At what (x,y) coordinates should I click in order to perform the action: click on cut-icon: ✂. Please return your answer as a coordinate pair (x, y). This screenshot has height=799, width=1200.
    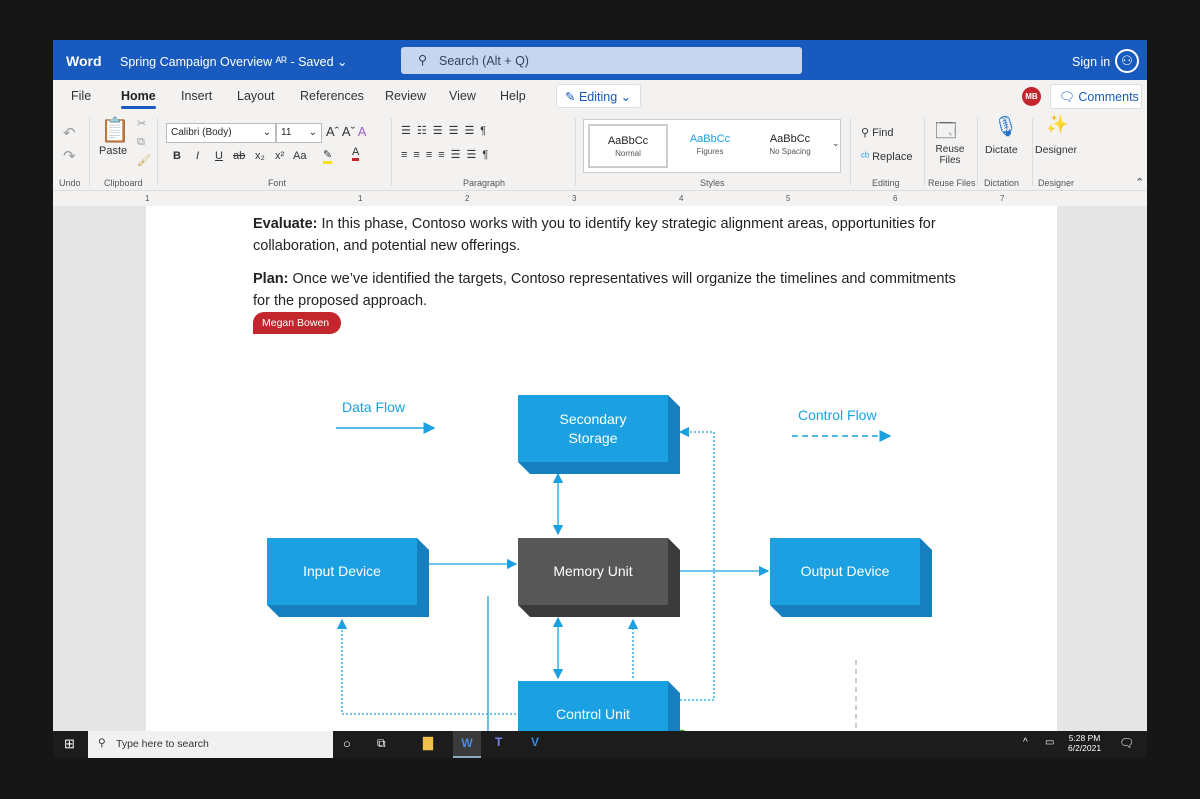
    Looking at the image, I should click on (141, 123).